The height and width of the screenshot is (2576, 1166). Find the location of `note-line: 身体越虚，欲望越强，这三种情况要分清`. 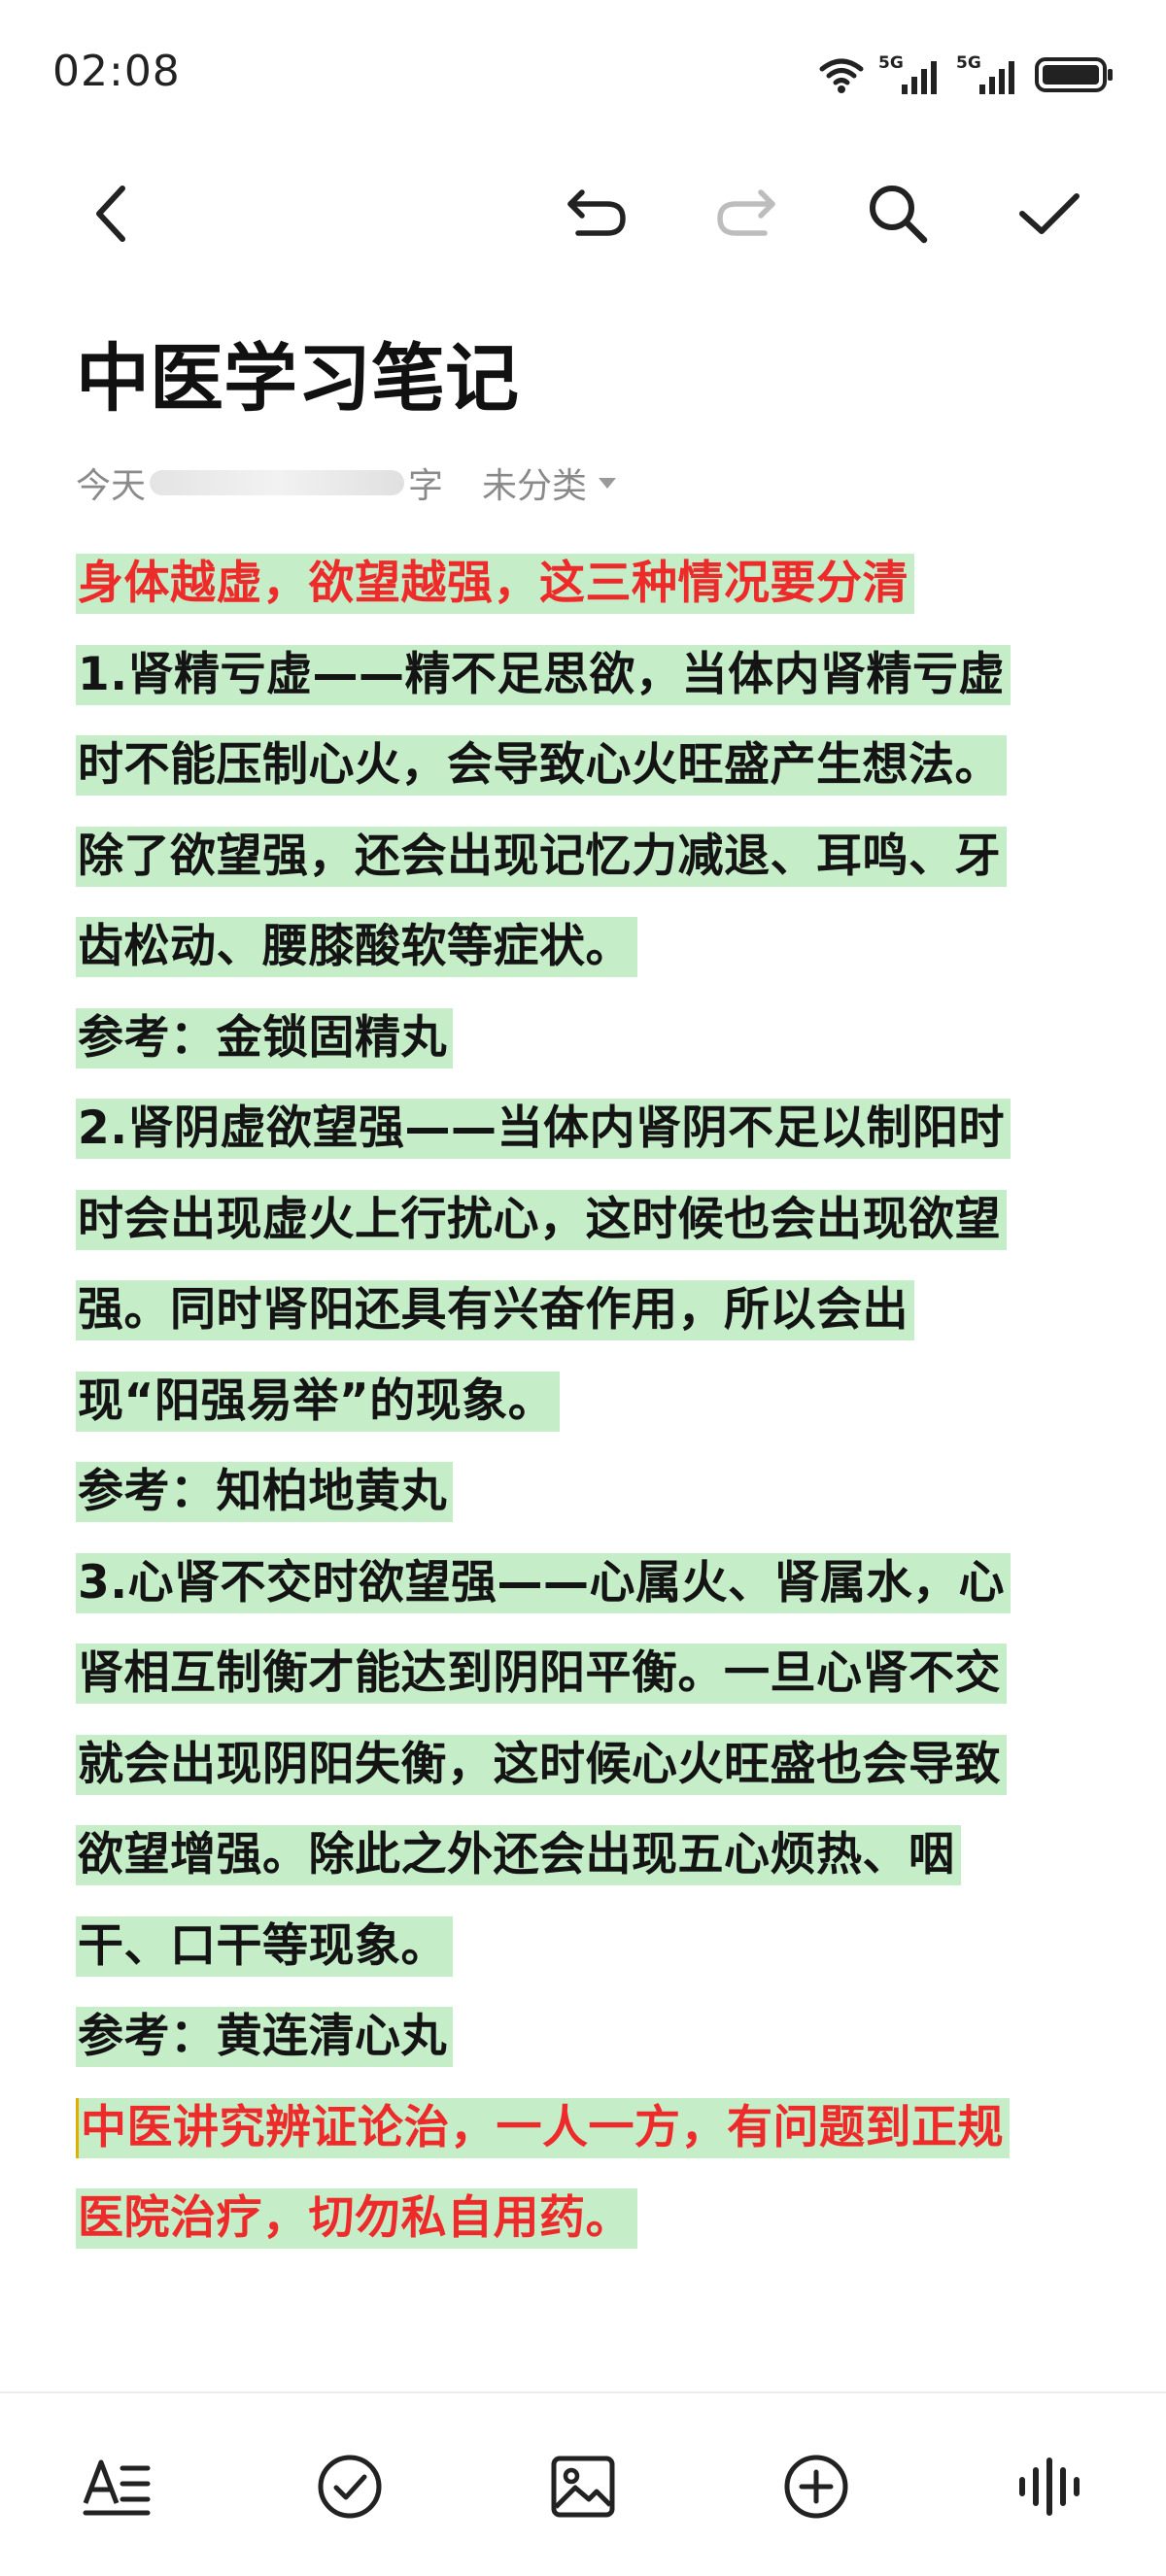

note-line: 身体越虚，欲望越强，这三种情况要分清 is located at coordinates (586, 599).